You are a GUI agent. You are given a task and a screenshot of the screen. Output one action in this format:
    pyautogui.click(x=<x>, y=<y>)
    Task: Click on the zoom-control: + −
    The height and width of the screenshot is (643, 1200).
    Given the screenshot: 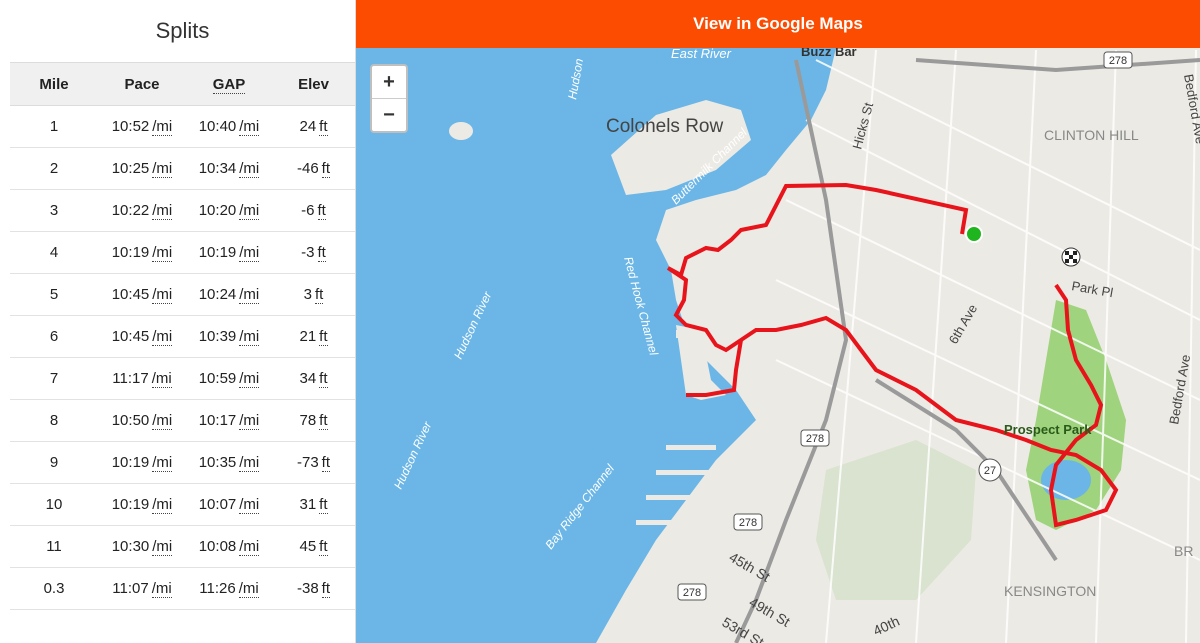 What is the action you would take?
    pyautogui.click(x=389, y=98)
    